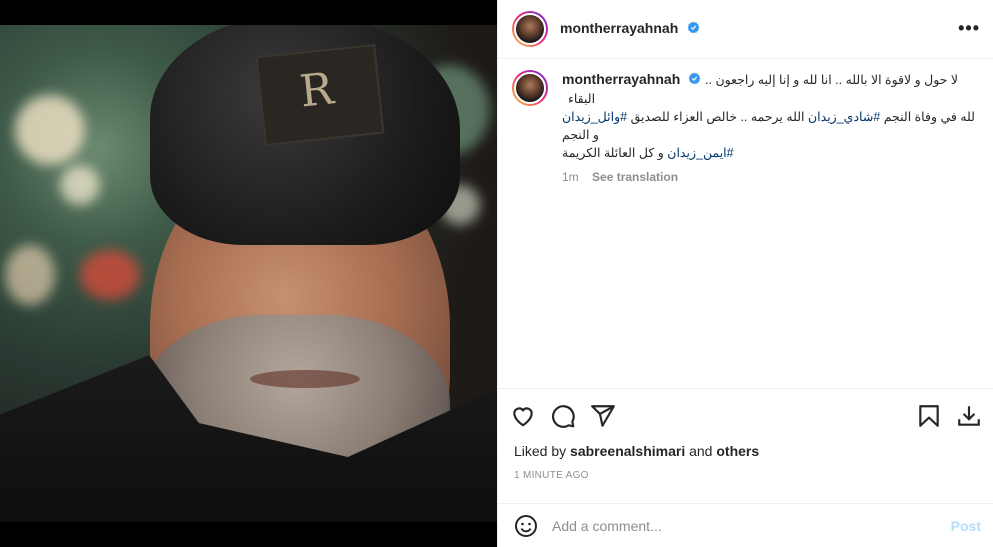 Image resolution: width=993 pixels, height=547 pixels. Describe the element at coordinates (770, 177) in the screenshot. I see `caption-meta: 1m See translation` at that location.